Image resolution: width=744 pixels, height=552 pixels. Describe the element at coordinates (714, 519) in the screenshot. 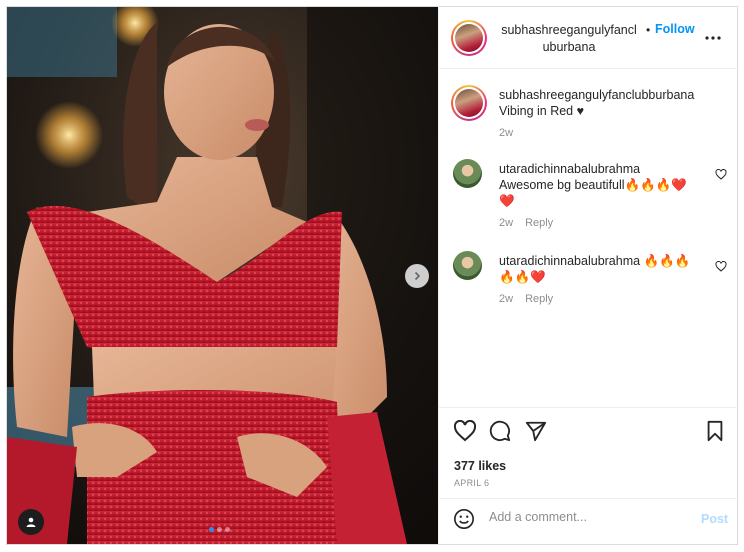

I see `post-comment-button: Post` at that location.